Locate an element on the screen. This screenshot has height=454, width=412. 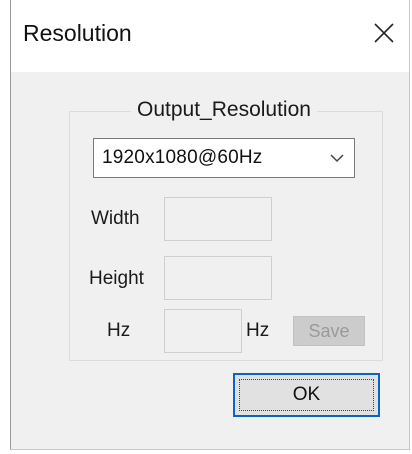
close-button is located at coordinates (384, 33).